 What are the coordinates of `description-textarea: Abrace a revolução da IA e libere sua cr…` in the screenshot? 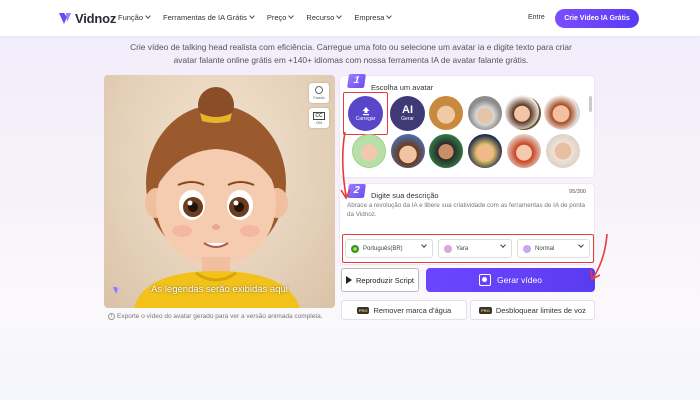 It's located at (467, 210).